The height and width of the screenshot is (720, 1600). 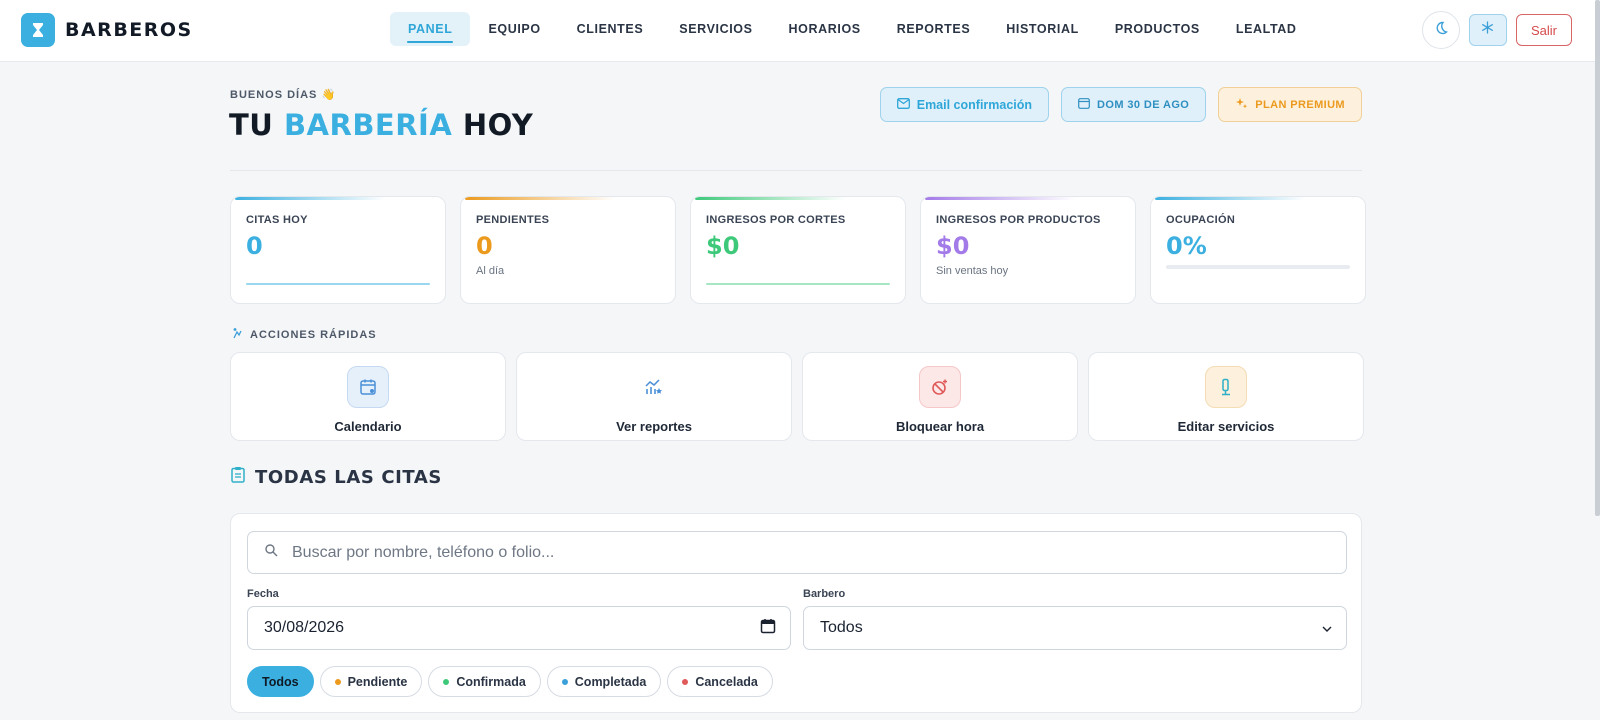 I want to click on quick-actions-heading: ACCIONES RÁPIDAS, so click(x=304, y=334).